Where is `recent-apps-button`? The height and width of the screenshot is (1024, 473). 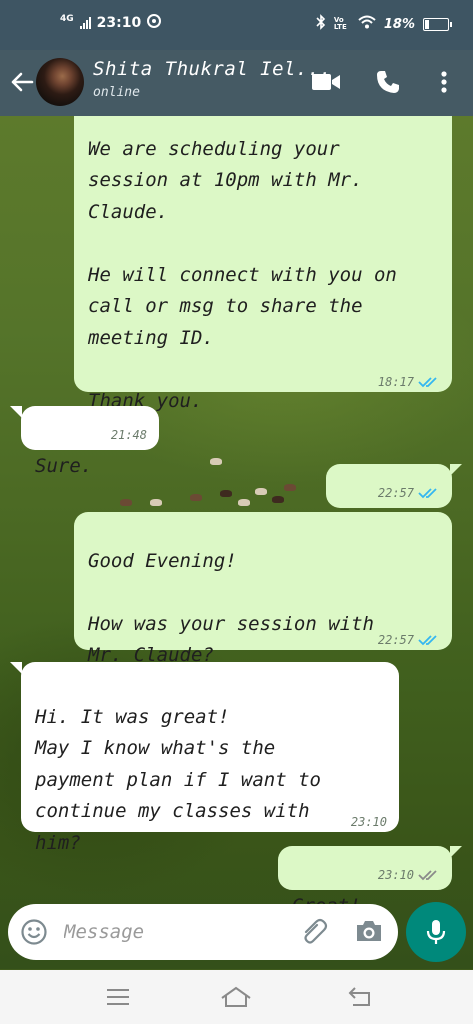
recent-apps-button is located at coordinates (118, 997).